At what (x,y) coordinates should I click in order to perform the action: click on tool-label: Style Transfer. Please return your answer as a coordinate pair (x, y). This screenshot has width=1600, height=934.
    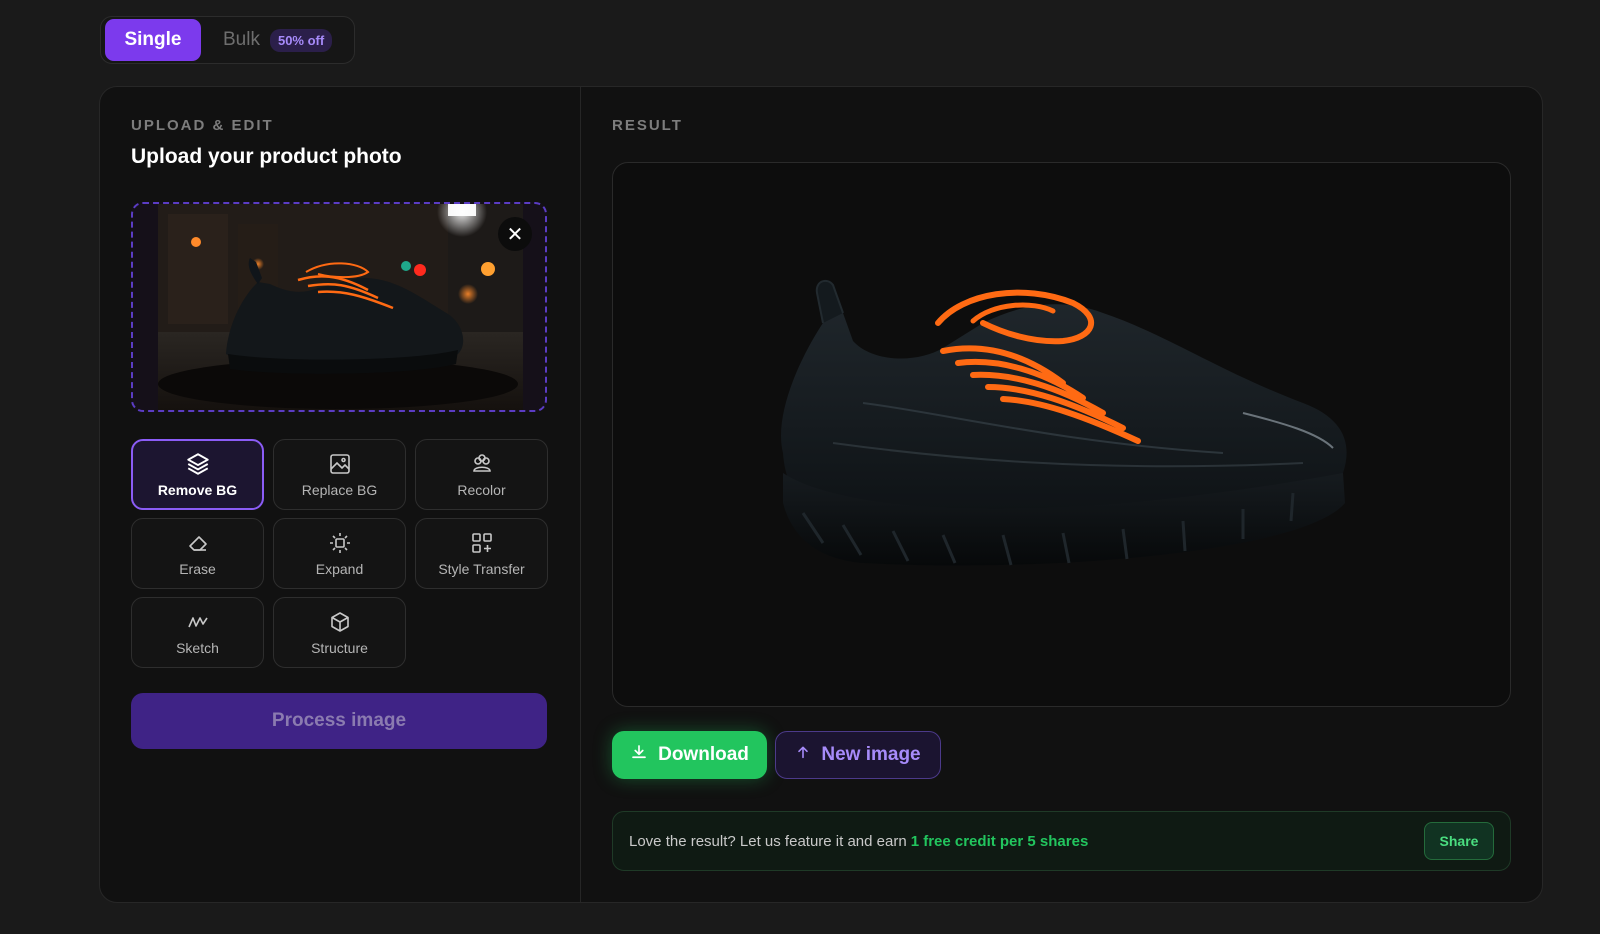
    Looking at the image, I should click on (481, 569).